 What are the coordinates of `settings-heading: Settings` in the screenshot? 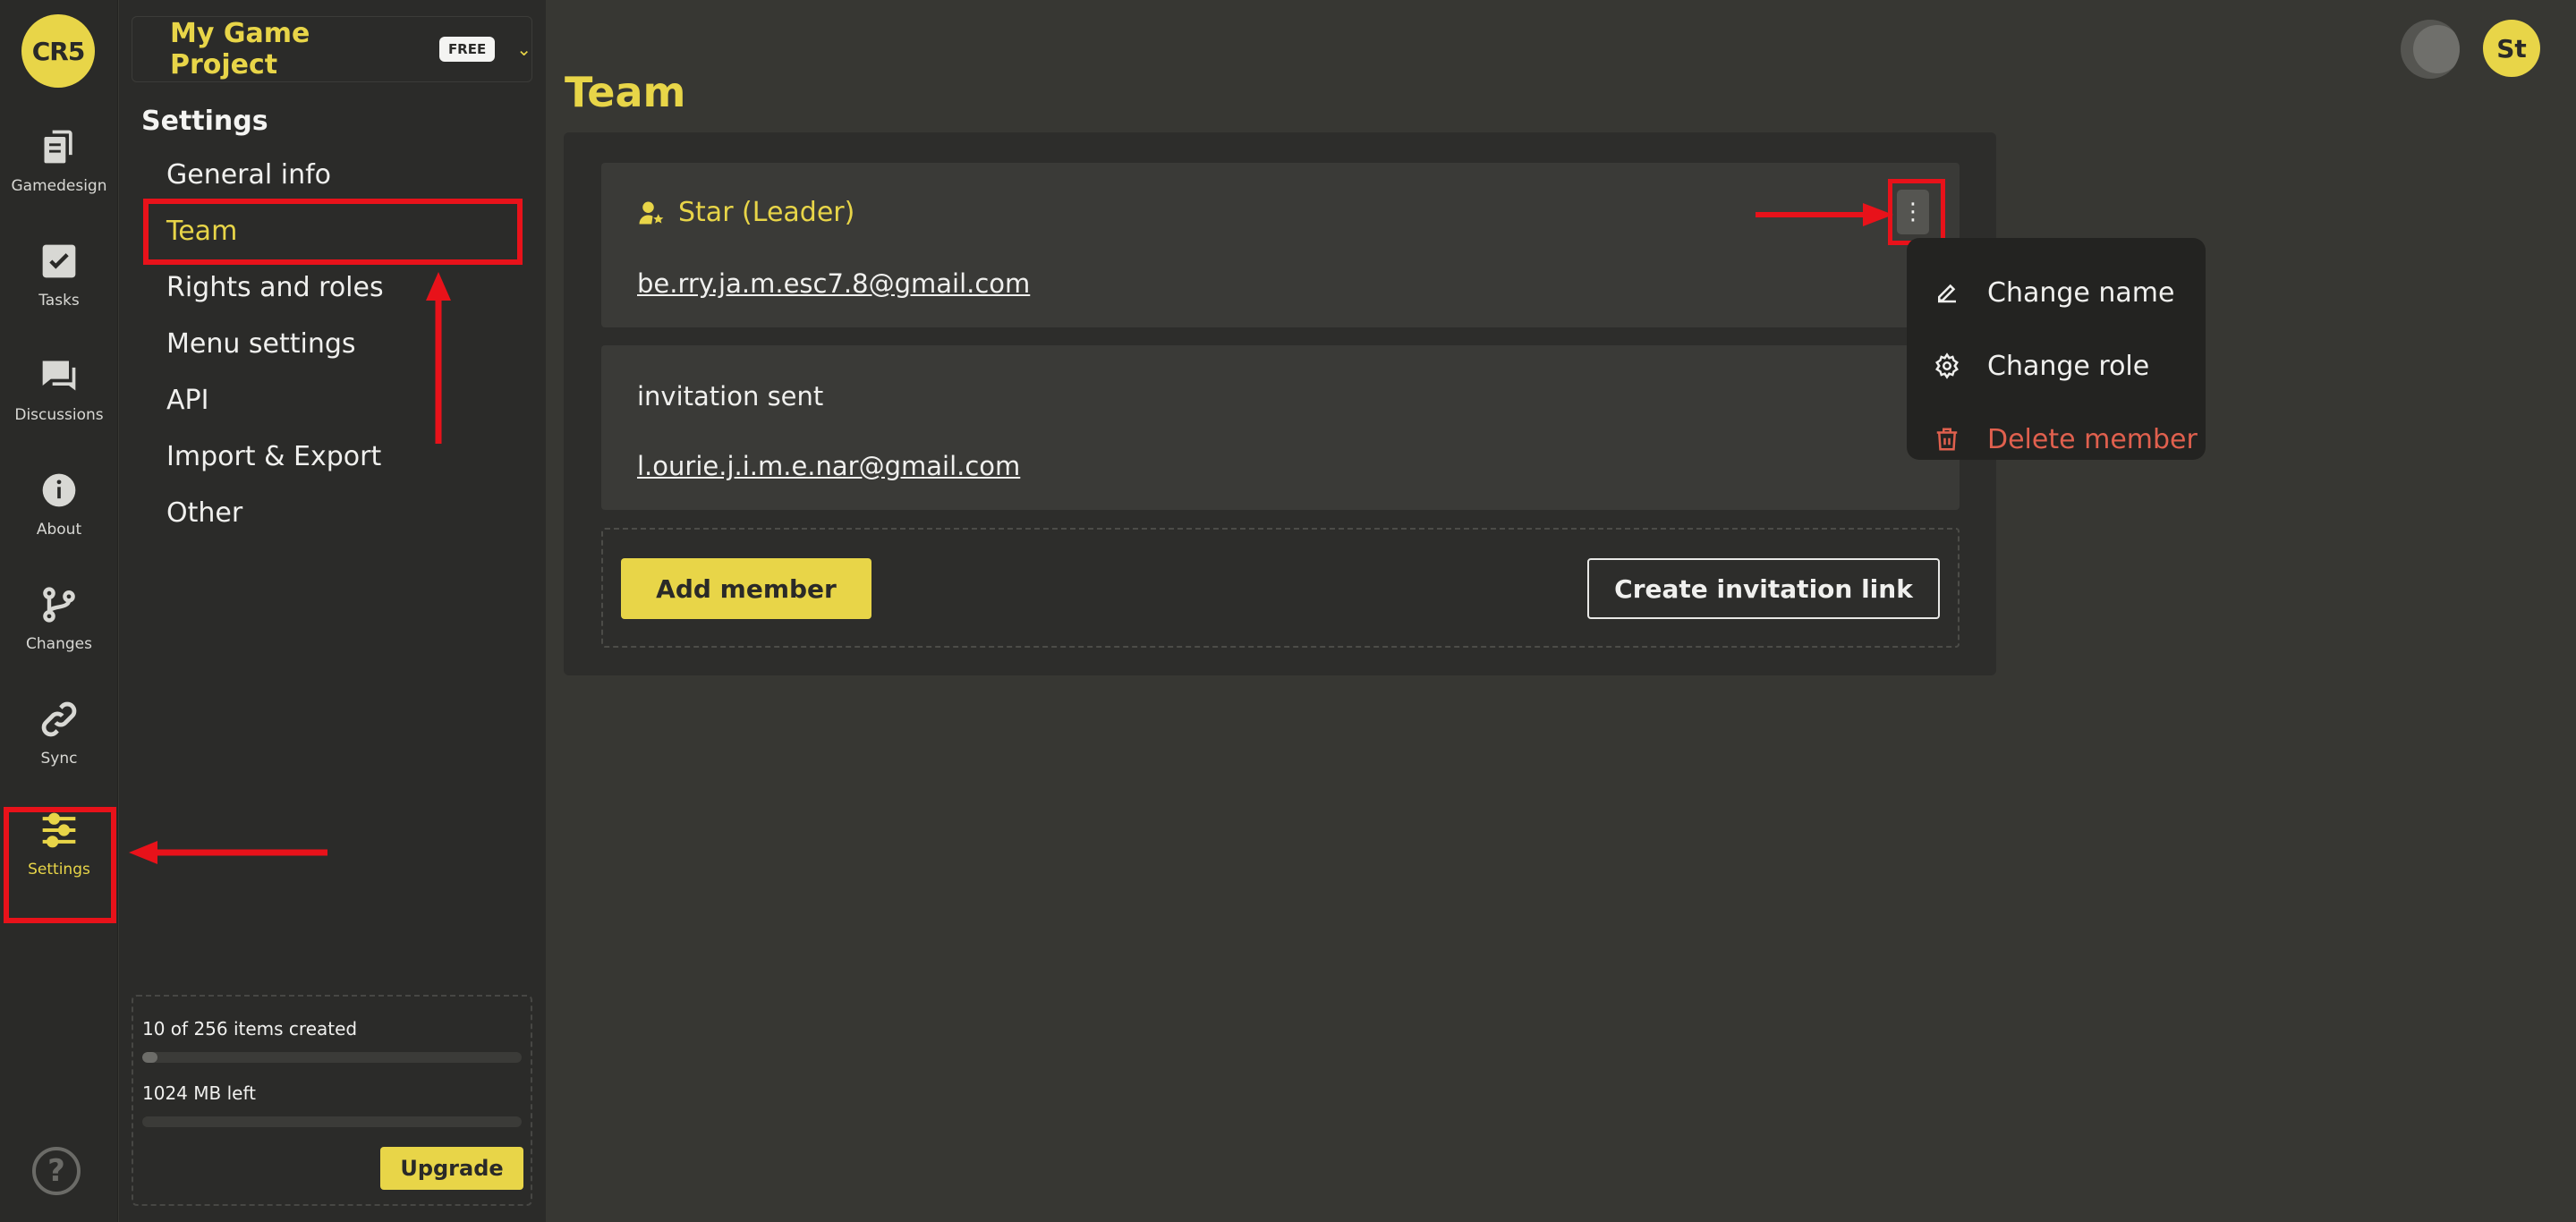 It's located at (204, 121).